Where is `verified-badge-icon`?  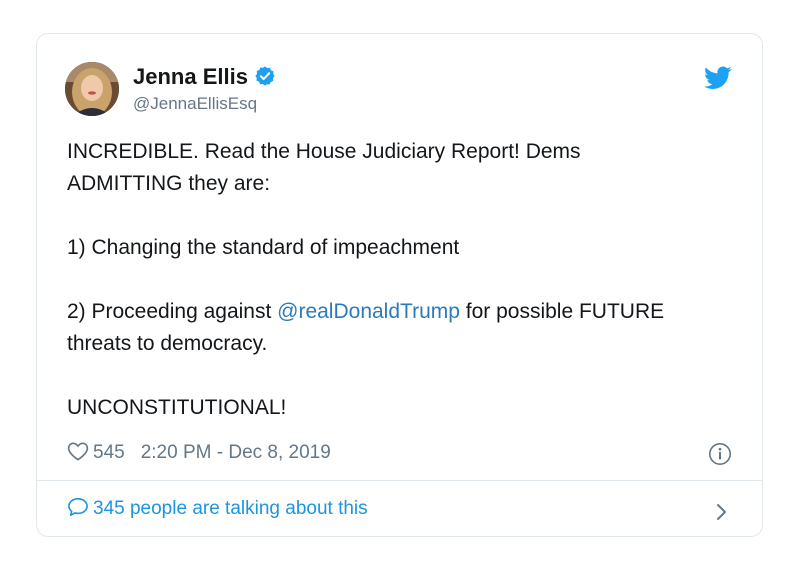
verified-badge-icon is located at coordinates (265, 76).